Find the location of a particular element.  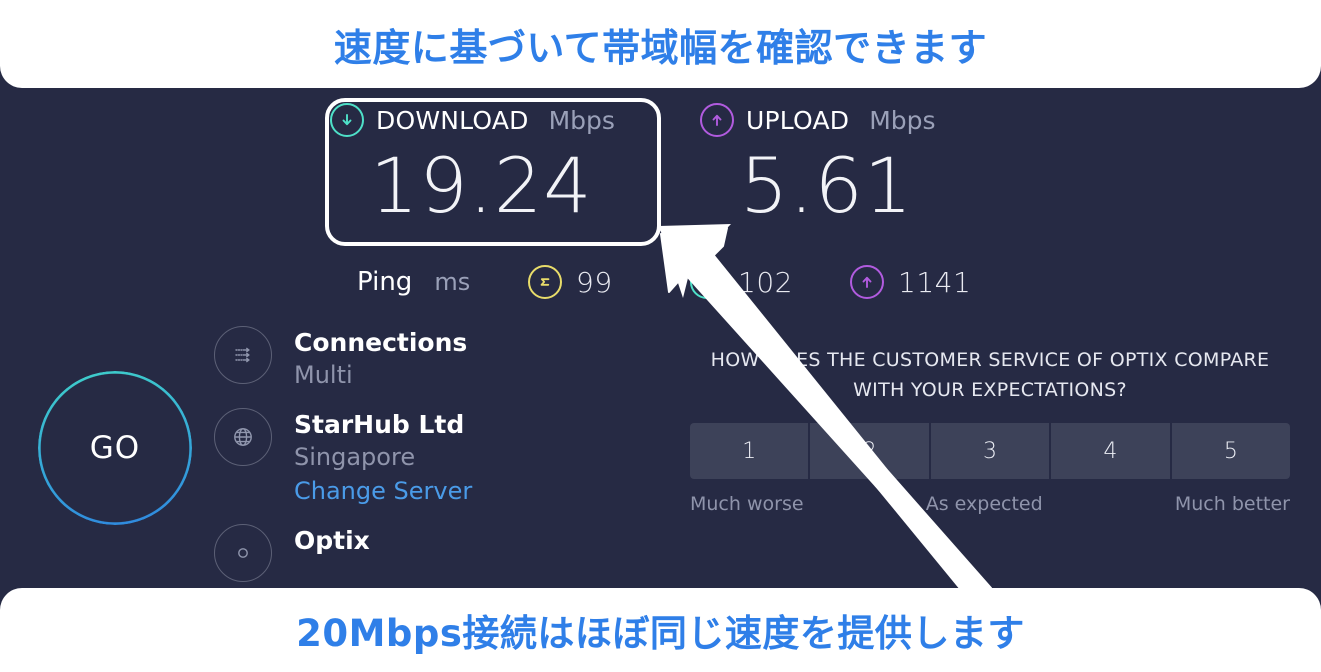

info-row-server: StarHub Ltd Singapore Change Server is located at coordinates (429, 458).